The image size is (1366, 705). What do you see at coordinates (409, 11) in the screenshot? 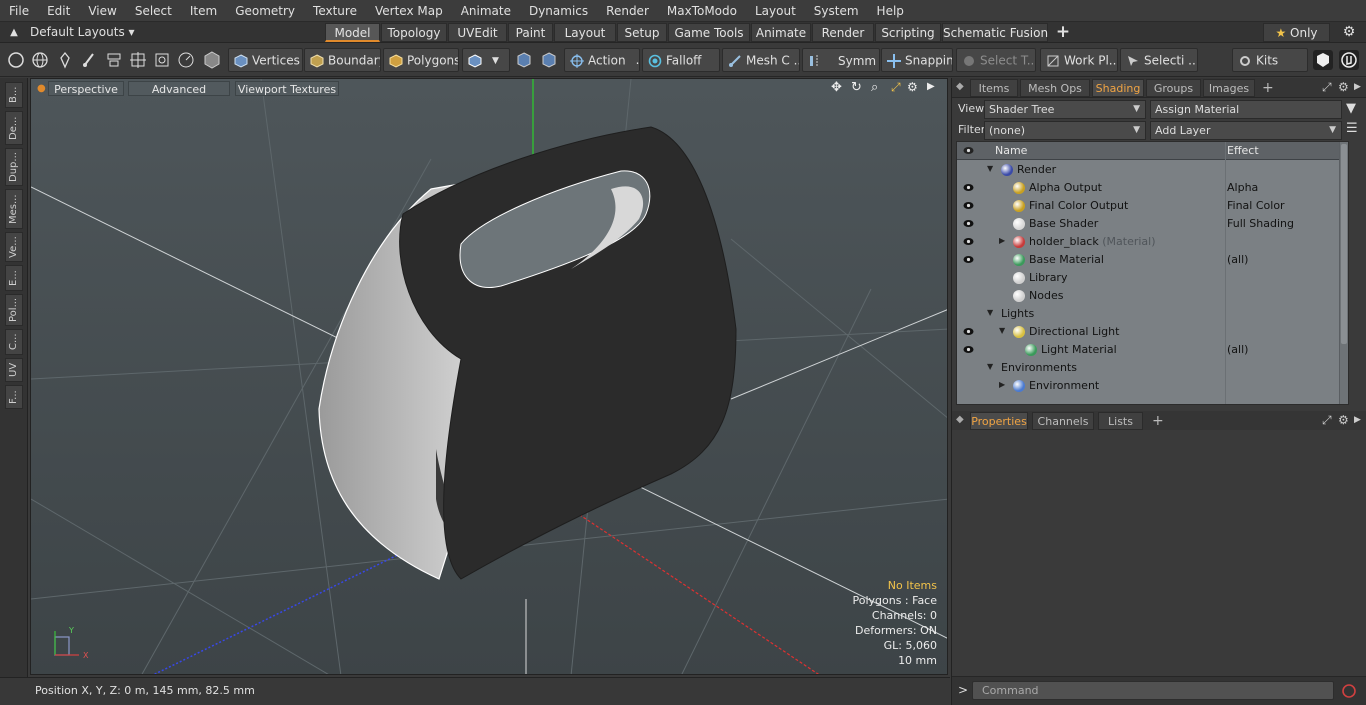
I see `menu-vertex-map: Vertex Map` at bounding box center [409, 11].